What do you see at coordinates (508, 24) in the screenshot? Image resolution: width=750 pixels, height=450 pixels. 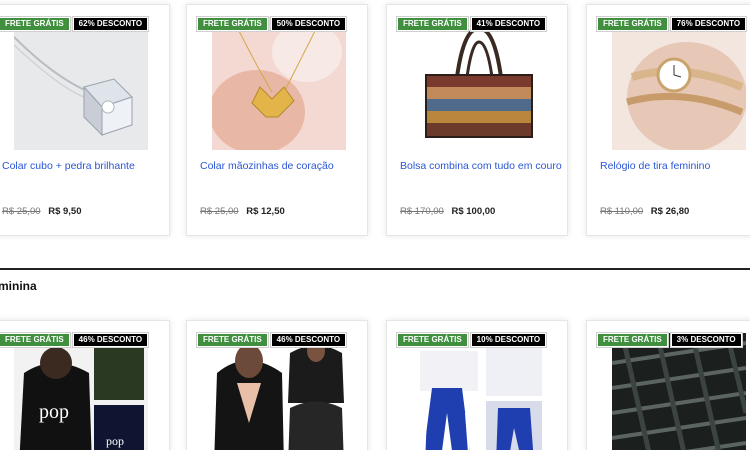 I see `discount-badge: 41% DESCONTO` at bounding box center [508, 24].